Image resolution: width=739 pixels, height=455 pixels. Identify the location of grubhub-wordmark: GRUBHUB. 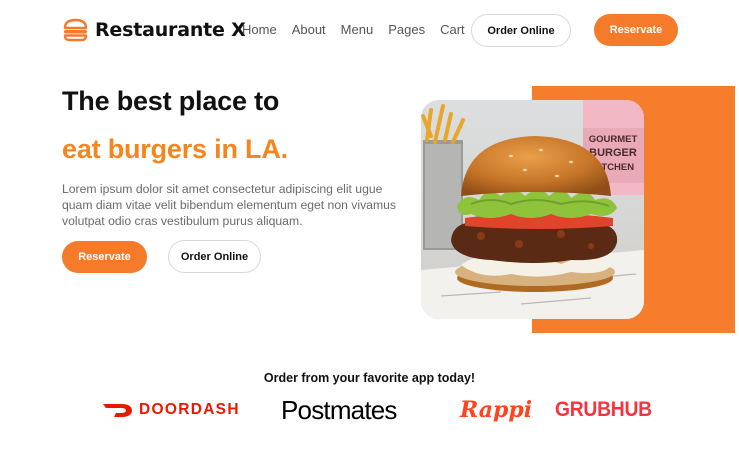
(603, 409).